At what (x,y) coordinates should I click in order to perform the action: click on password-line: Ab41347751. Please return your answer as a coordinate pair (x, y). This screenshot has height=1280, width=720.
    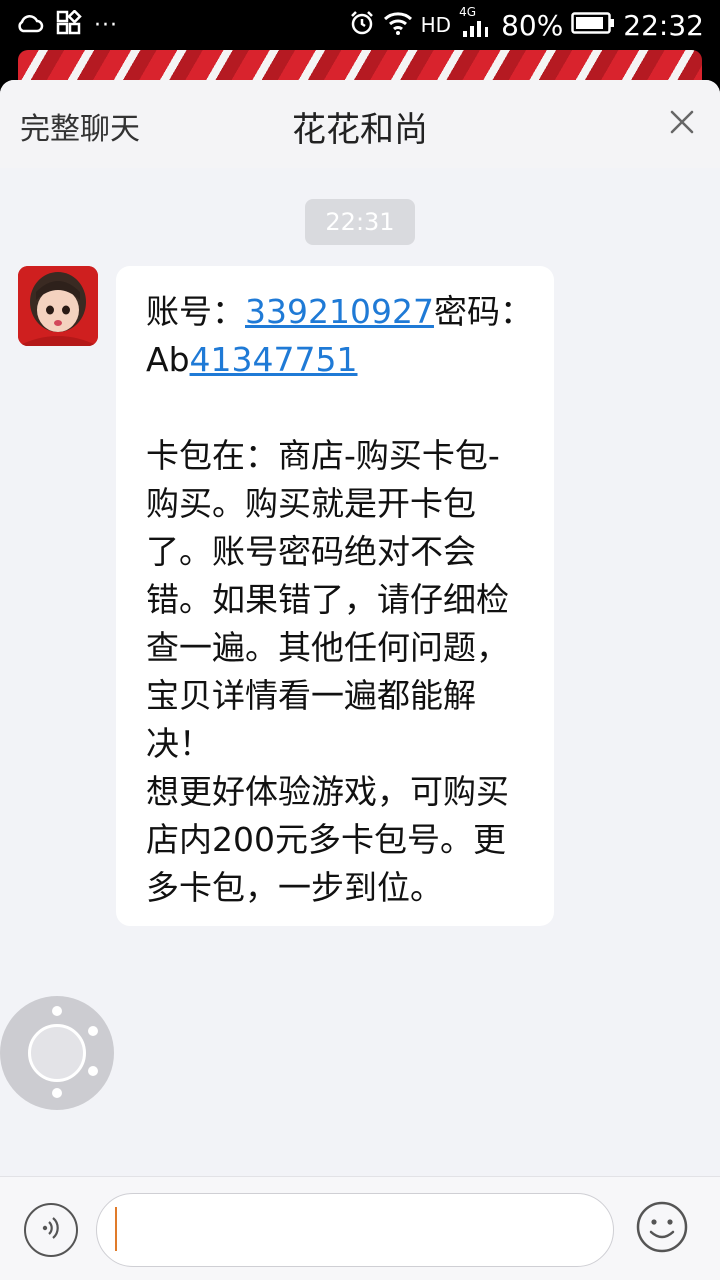
    Looking at the image, I should click on (338, 360).